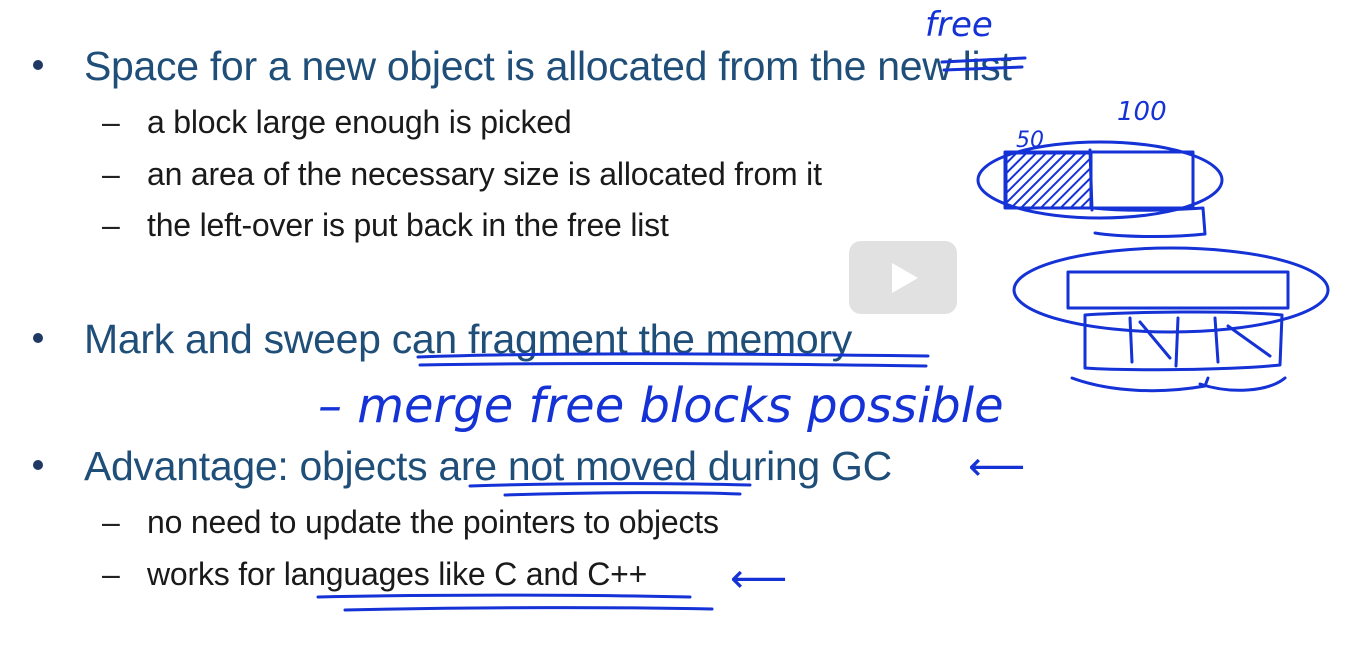 Image resolution: width=1345 pixels, height=645 pixels. I want to click on handwritten-label-100: 100, so click(1142, 112).